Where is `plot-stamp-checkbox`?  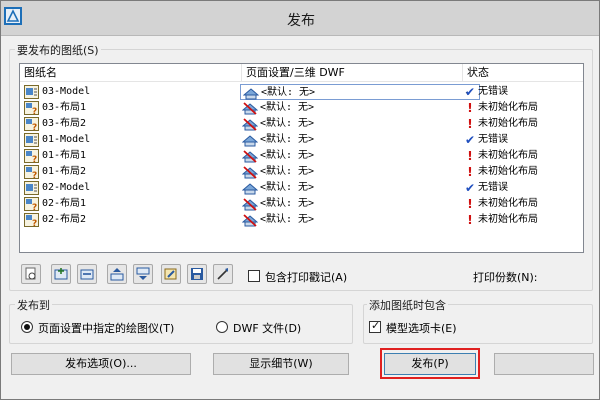 plot-stamp-checkbox is located at coordinates (254, 276).